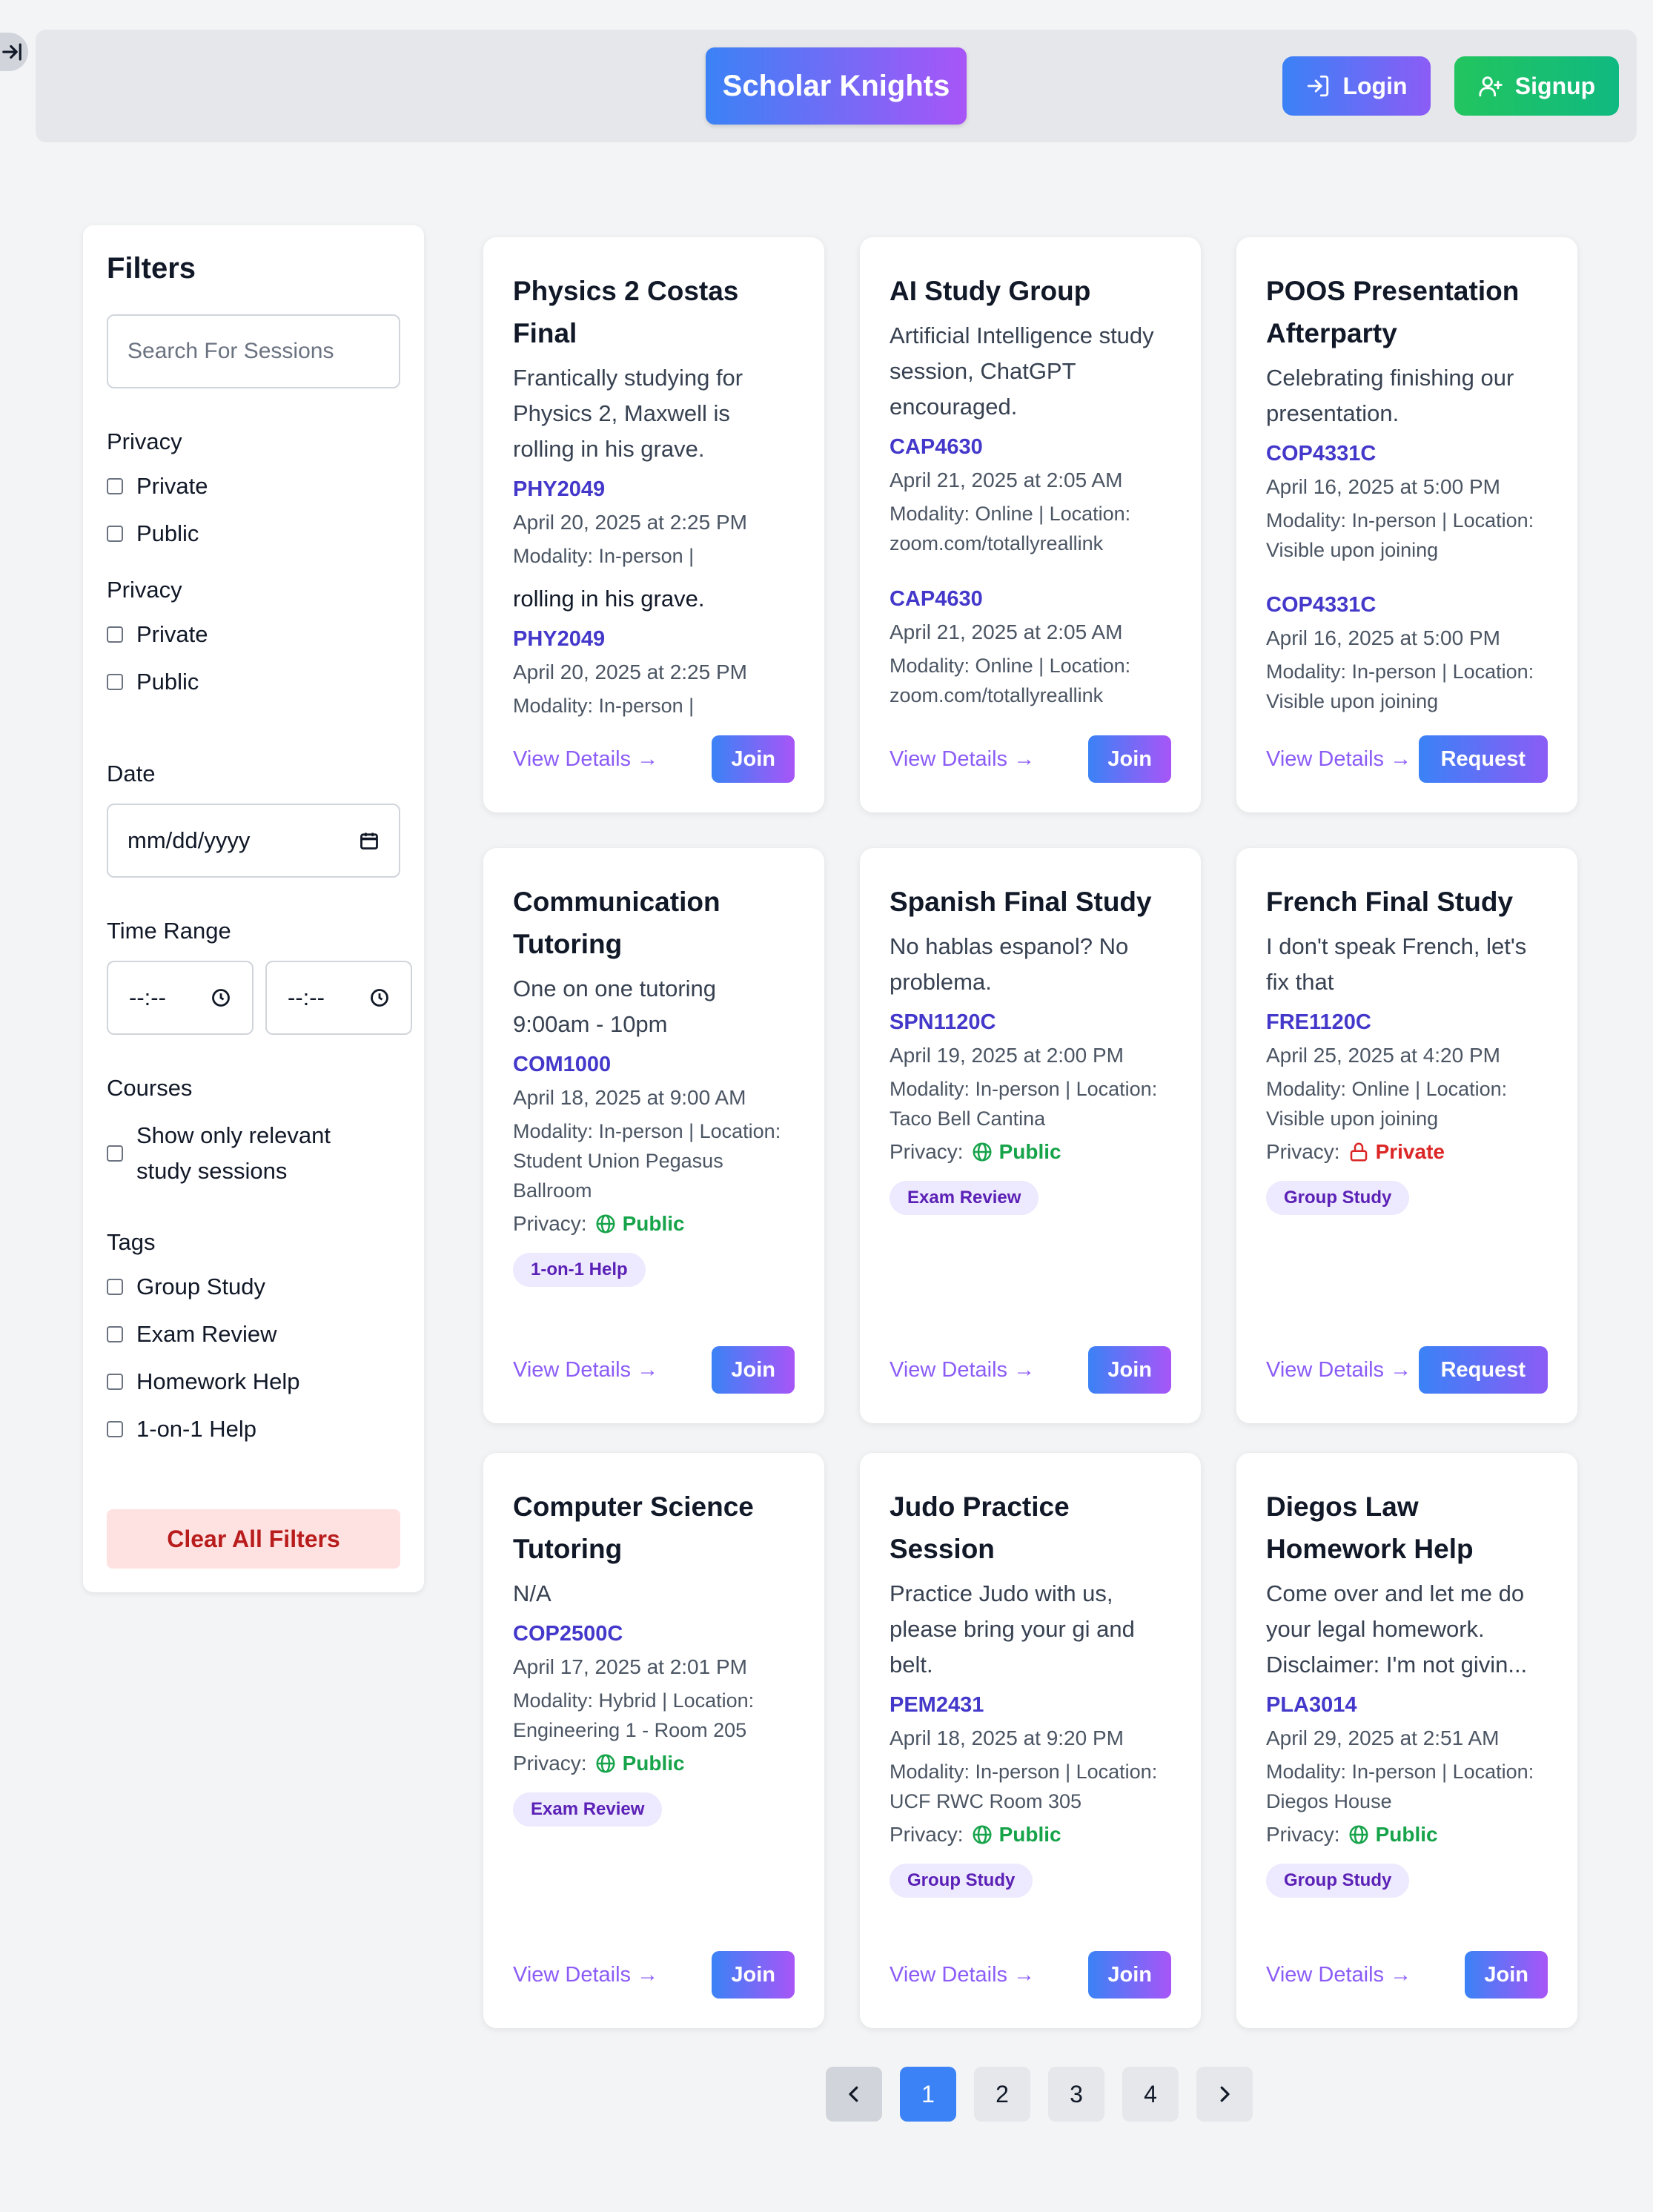 The height and width of the screenshot is (2212, 1653). What do you see at coordinates (152, 269) in the screenshot?
I see `filters-title: Filters` at bounding box center [152, 269].